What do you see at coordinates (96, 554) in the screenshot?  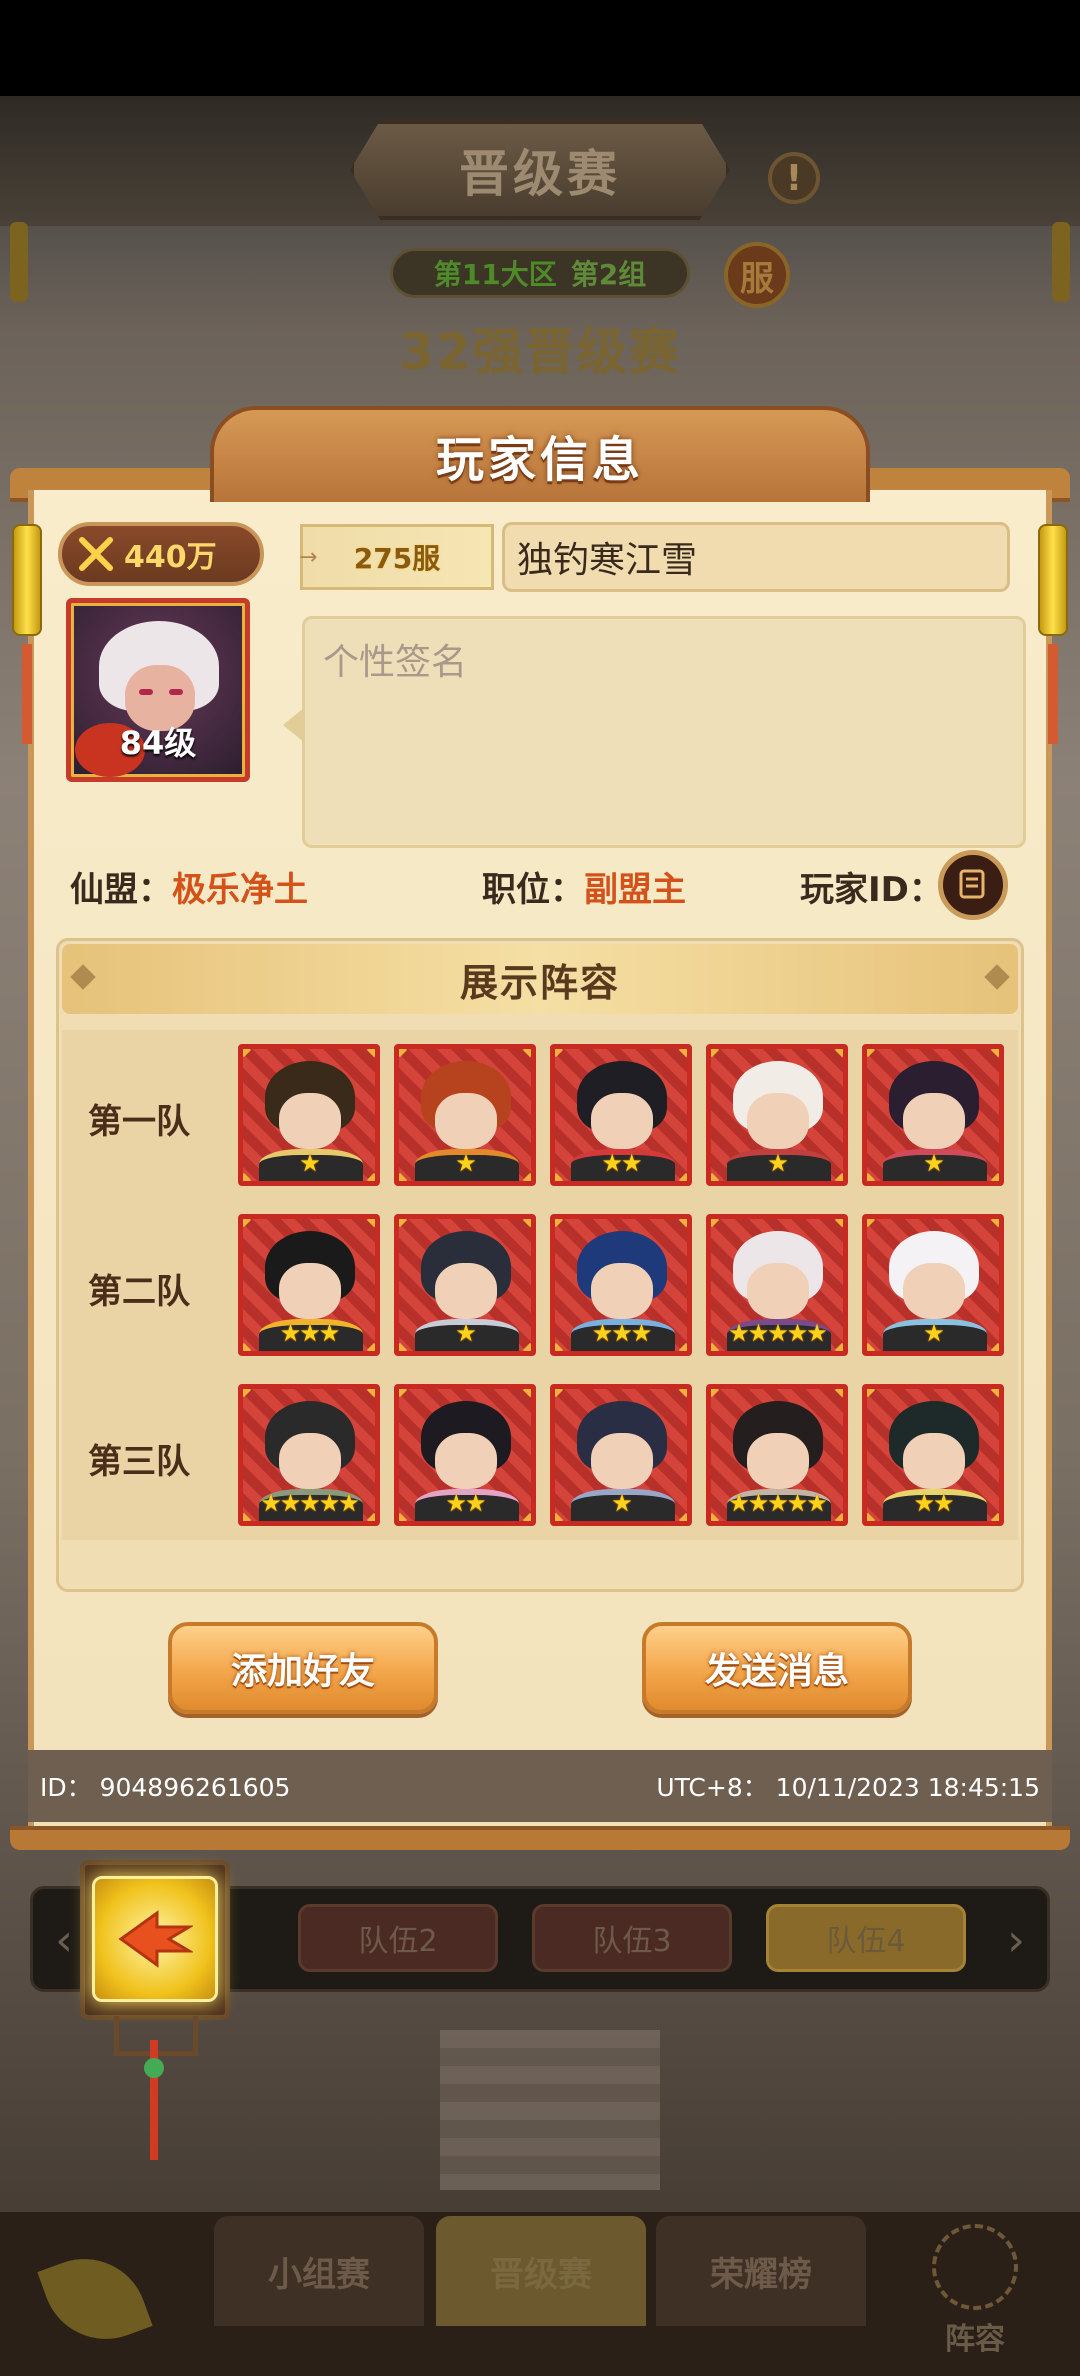 I see `crossed-swords-icon` at bounding box center [96, 554].